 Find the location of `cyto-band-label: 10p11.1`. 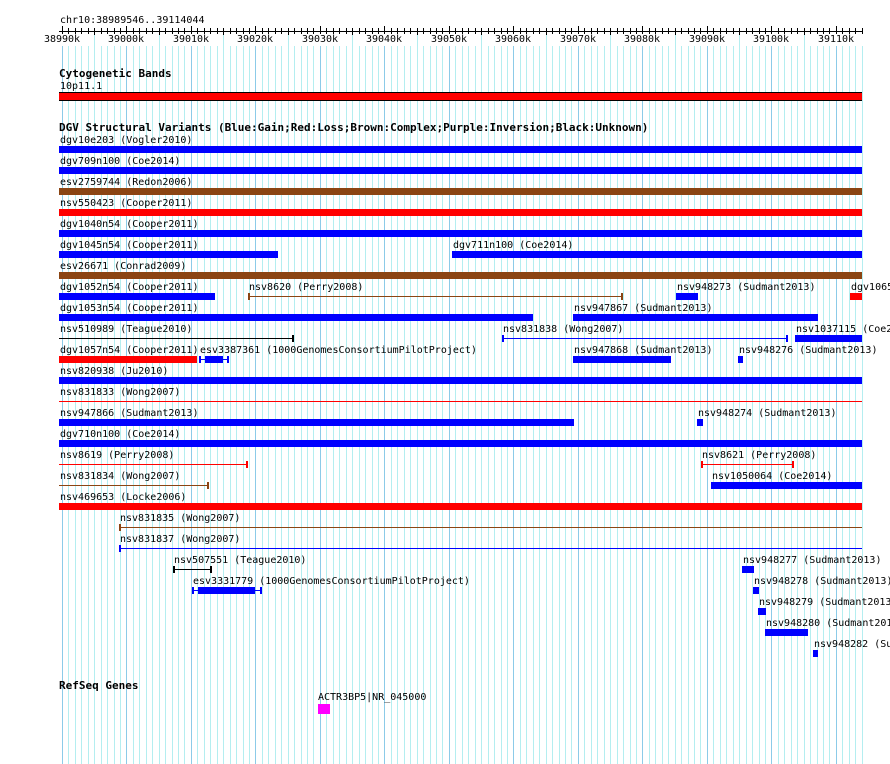

cyto-band-label: 10p11.1 is located at coordinates (81, 86).